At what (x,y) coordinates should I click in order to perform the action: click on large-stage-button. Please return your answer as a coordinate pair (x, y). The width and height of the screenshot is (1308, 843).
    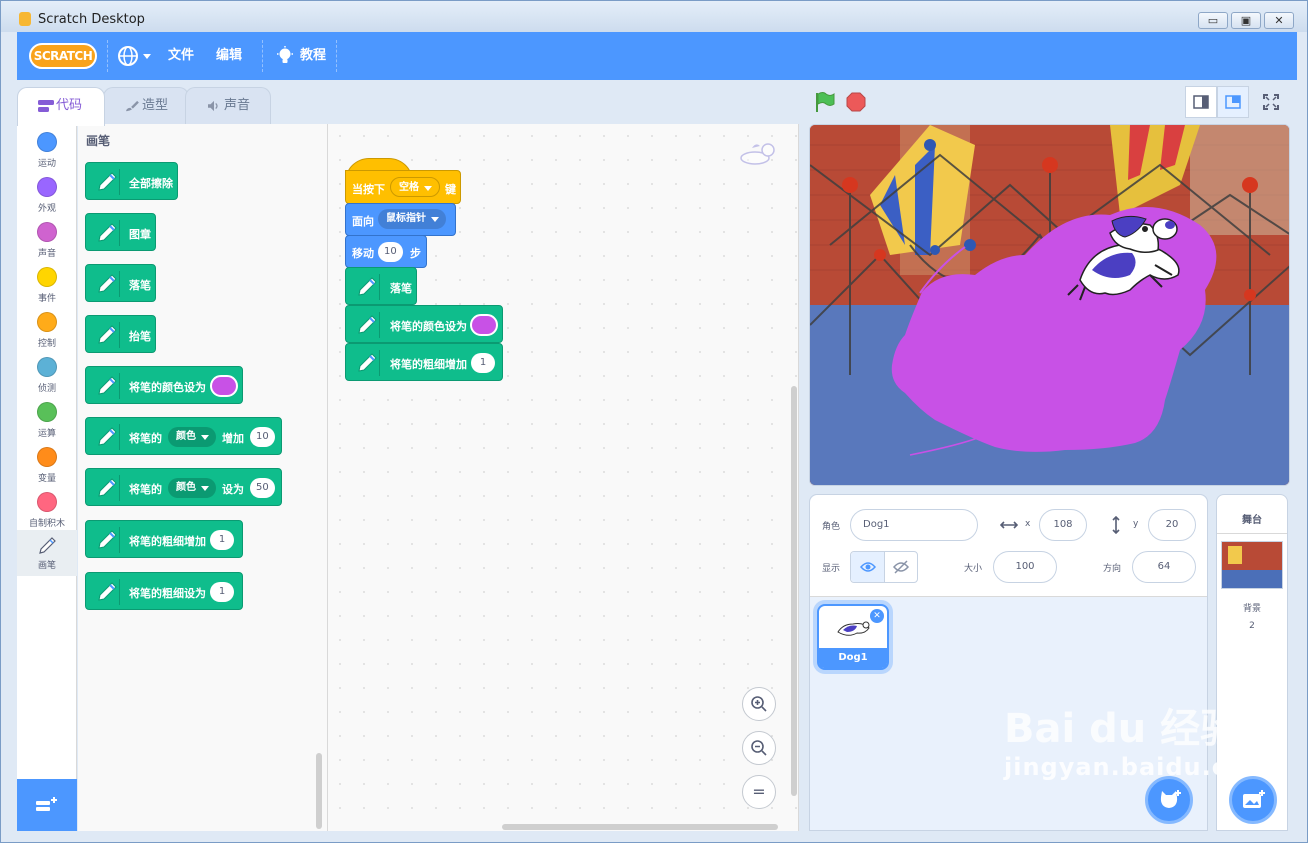
    Looking at the image, I should click on (1233, 102).